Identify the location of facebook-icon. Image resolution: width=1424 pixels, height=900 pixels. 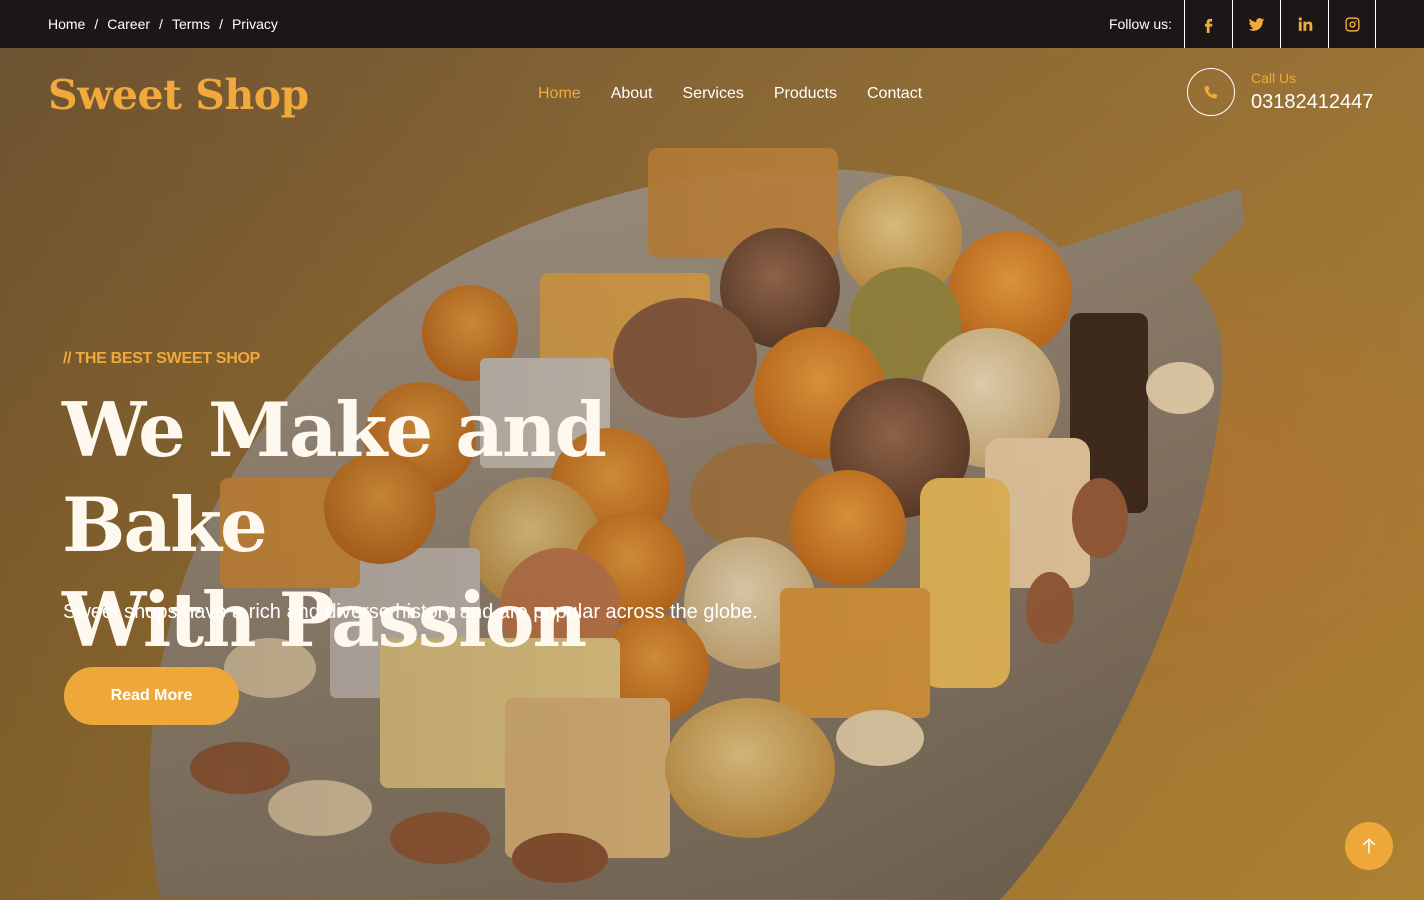
(1208, 25).